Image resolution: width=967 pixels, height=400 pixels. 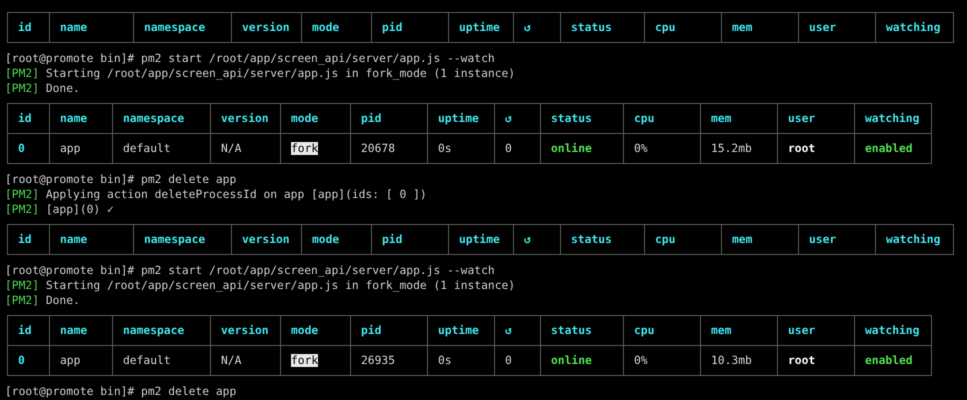 I want to click on table-cell: 20678, so click(x=389, y=149).